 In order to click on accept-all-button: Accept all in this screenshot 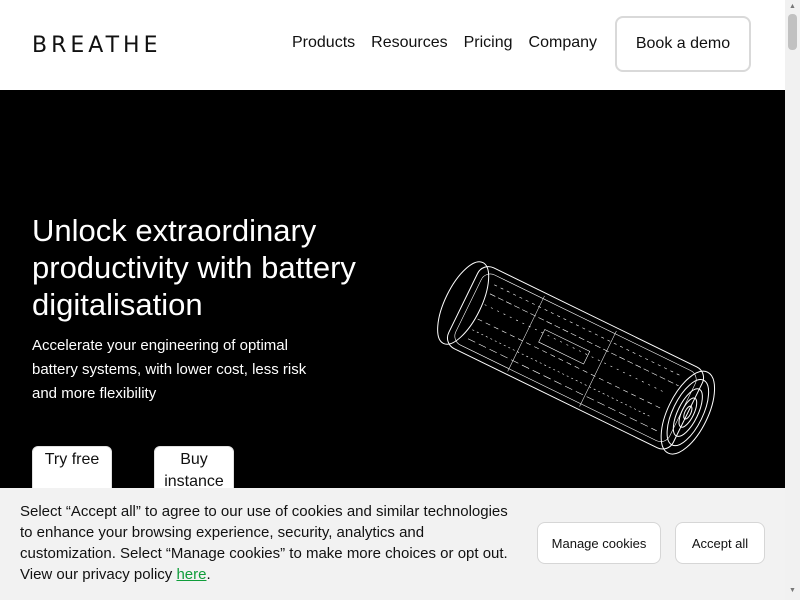, I will do `click(720, 543)`.